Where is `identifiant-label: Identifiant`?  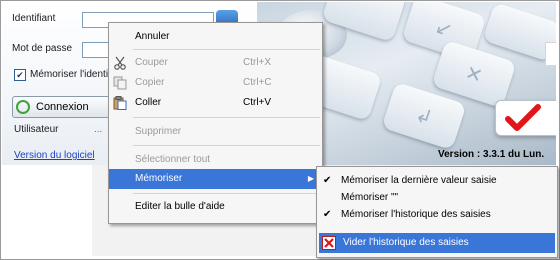 identifiant-label: Identifiant is located at coordinates (34, 18).